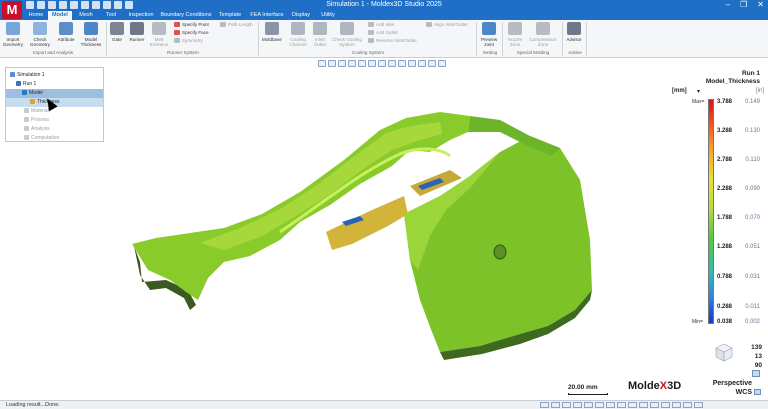  Describe the element at coordinates (752, 102) in the screenshot. I see `legend-value-in: 0.149` at that location.